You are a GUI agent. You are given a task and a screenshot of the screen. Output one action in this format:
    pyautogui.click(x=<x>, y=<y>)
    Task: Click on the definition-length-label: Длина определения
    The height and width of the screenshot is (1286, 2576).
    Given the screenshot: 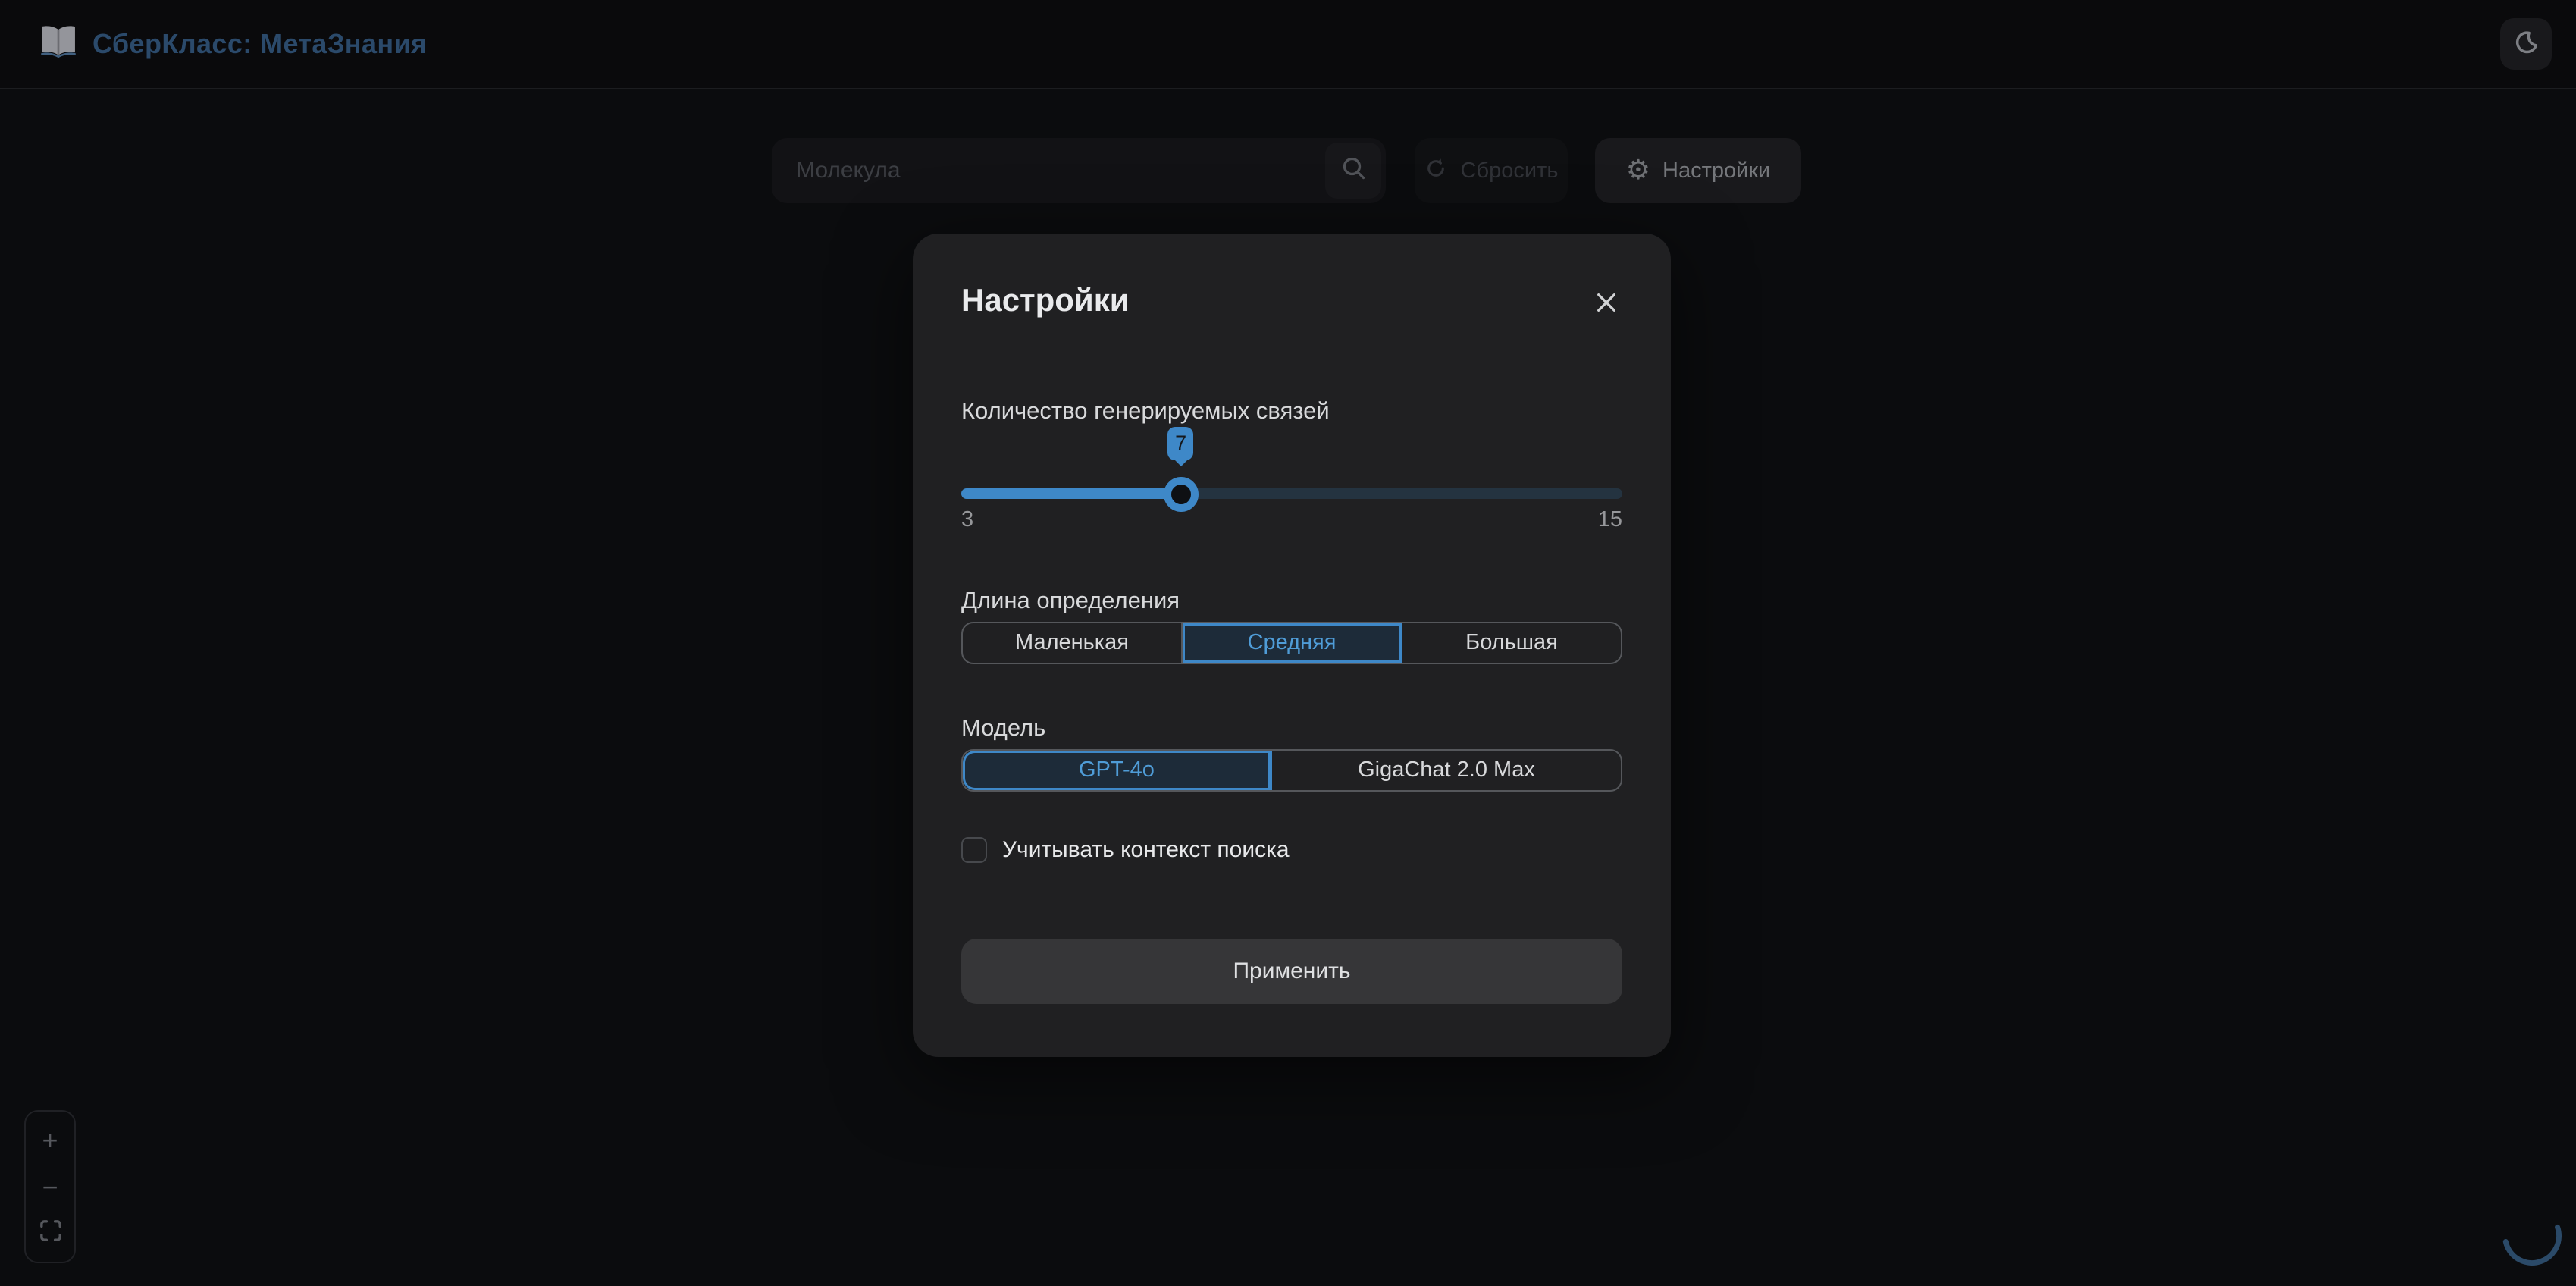 What is the action you would take?
    pyautogui.click(x=1070, y=601)
    